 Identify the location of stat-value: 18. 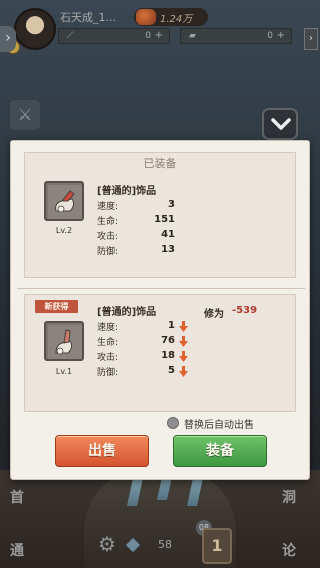
(168, 355).